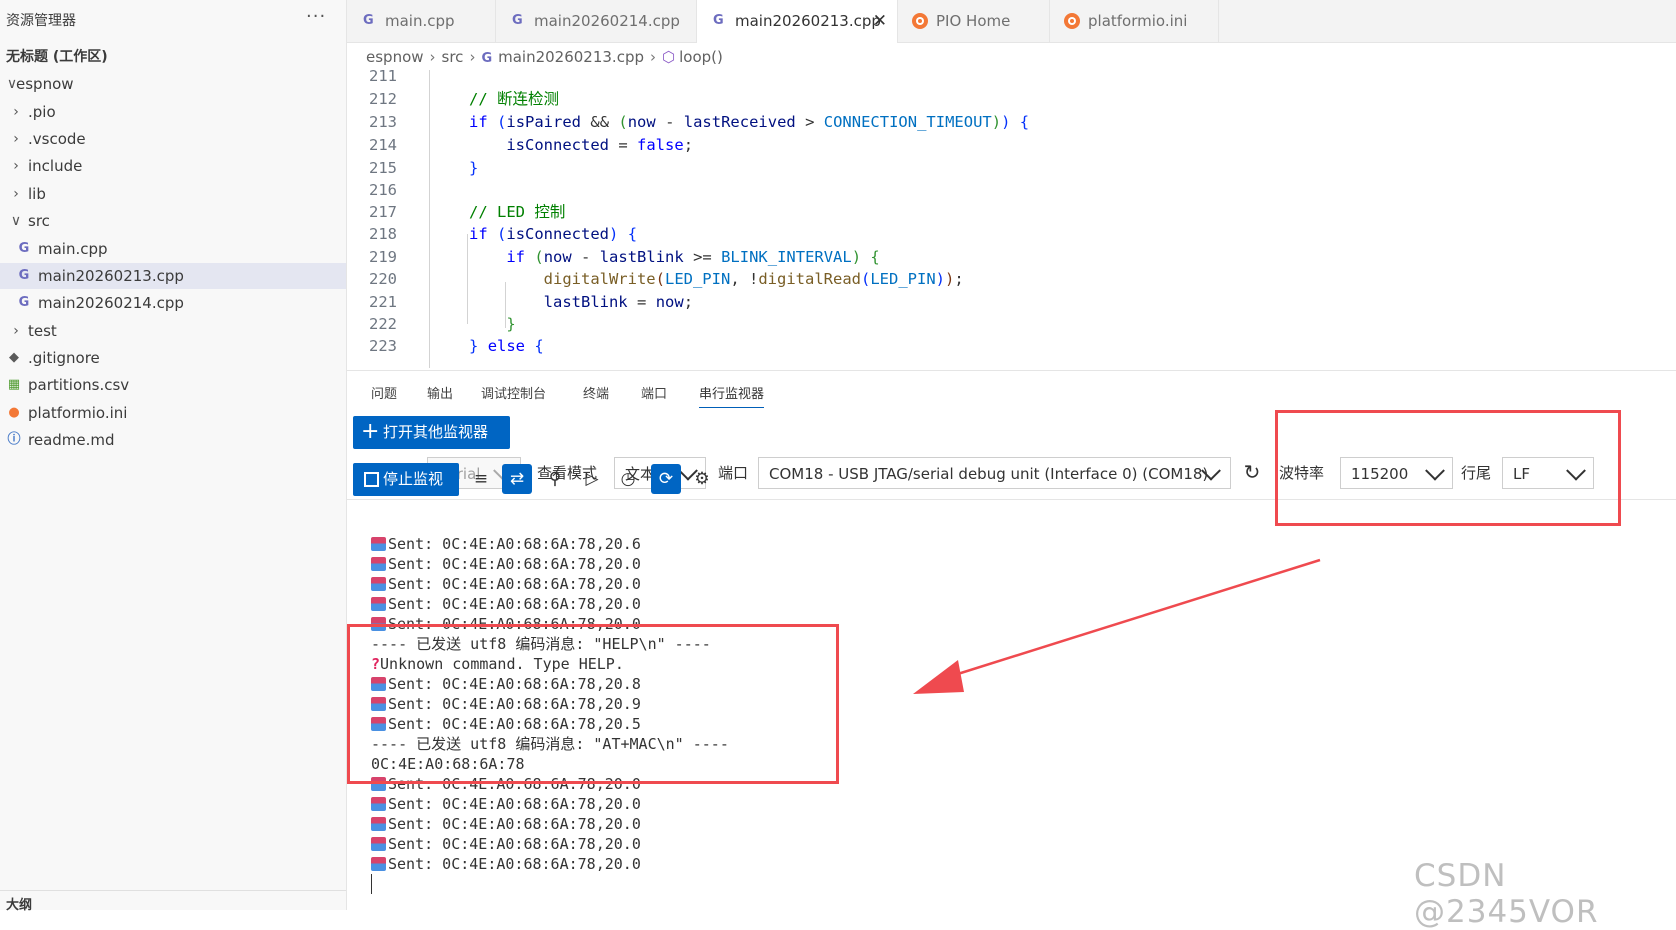 The height and width of the screenshot is (930, 1676). Describe the element at coordinates (517, 479) in the screenshot. I see `toggle-autoscroll-icon: ⇄` at that location.